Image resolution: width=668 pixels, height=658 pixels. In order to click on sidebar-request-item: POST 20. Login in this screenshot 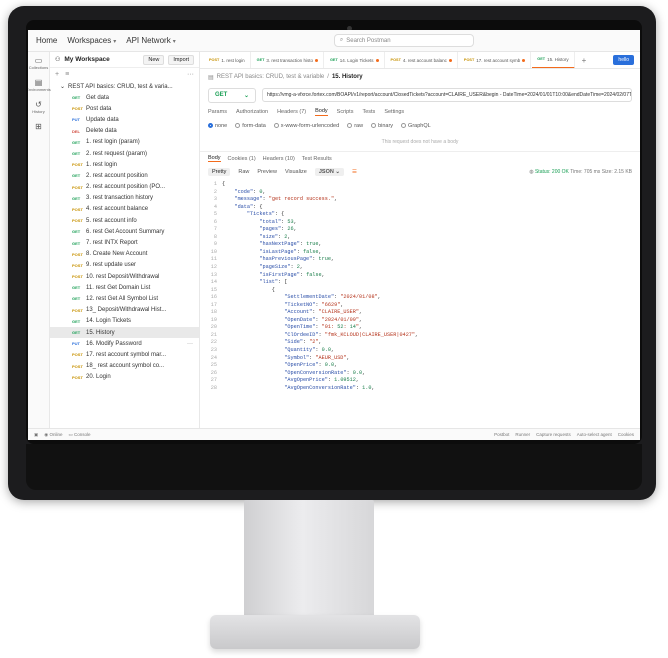, I will do `click(124, 377)`.